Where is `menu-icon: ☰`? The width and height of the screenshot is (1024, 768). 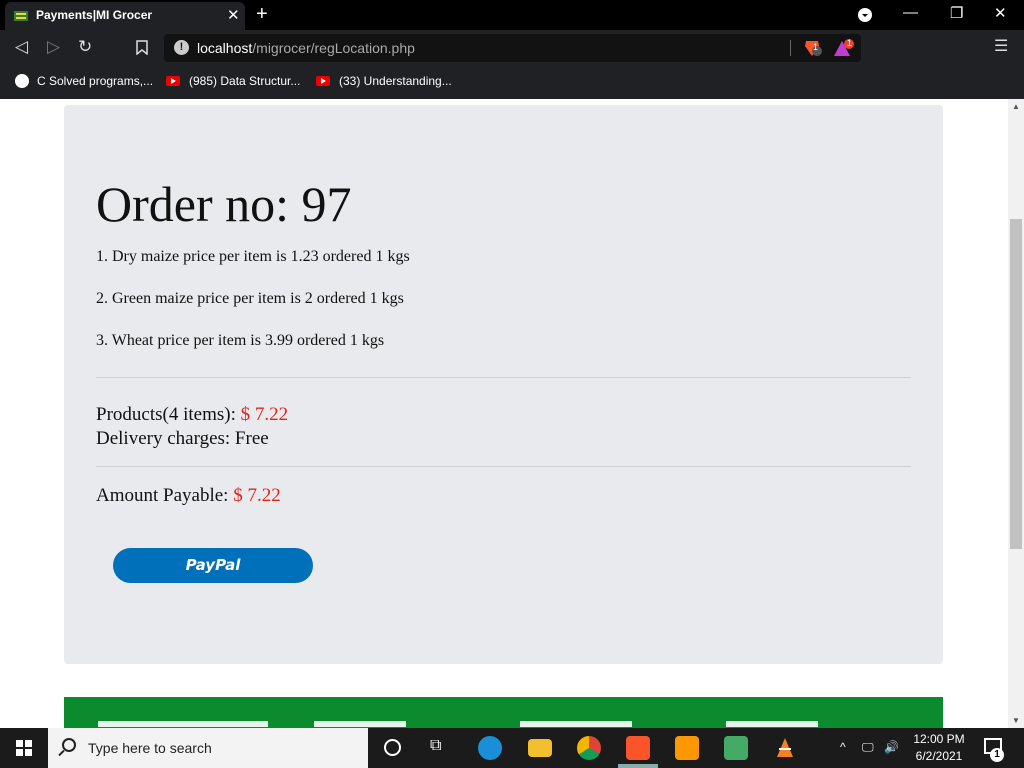
menu-icon: ☰ is located at coordinates (1001, 46).